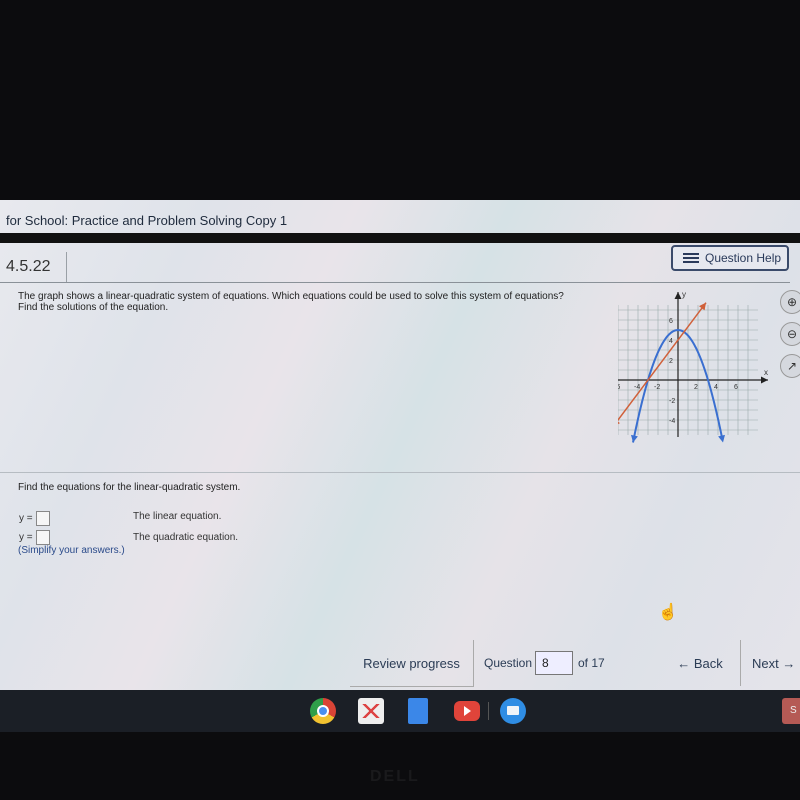  Describe the element at coordinates (671, 341) in the screenshot. I see `y-tick-label: 4` at that location.